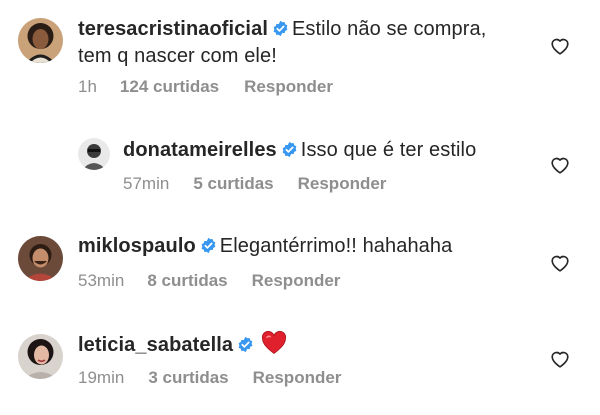 The image size is (600, 415). Describe the element at coordinates (101, 280) in the screenshot. I see `comment-time: 53min` at that location.